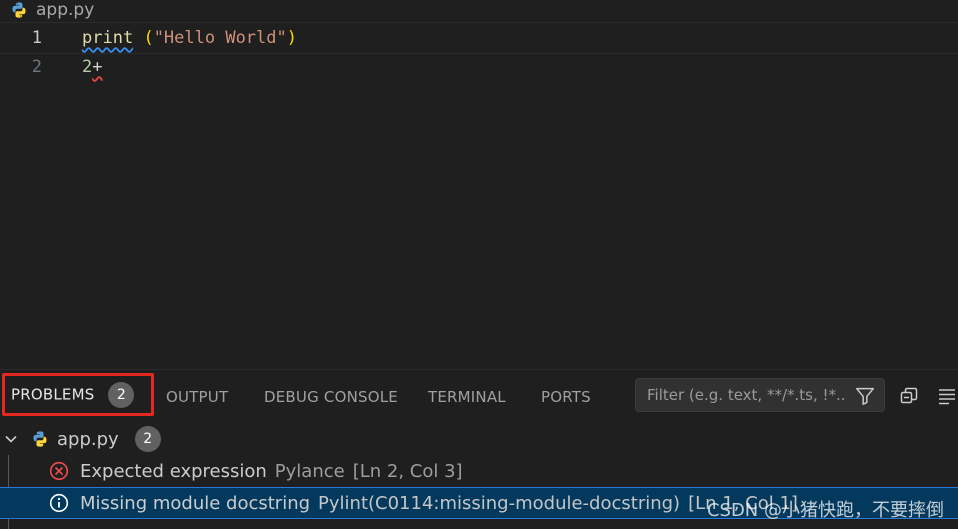  Describe the element at coordinates (97, 67) in the screenshot. I see `token-operator: +` at that location.